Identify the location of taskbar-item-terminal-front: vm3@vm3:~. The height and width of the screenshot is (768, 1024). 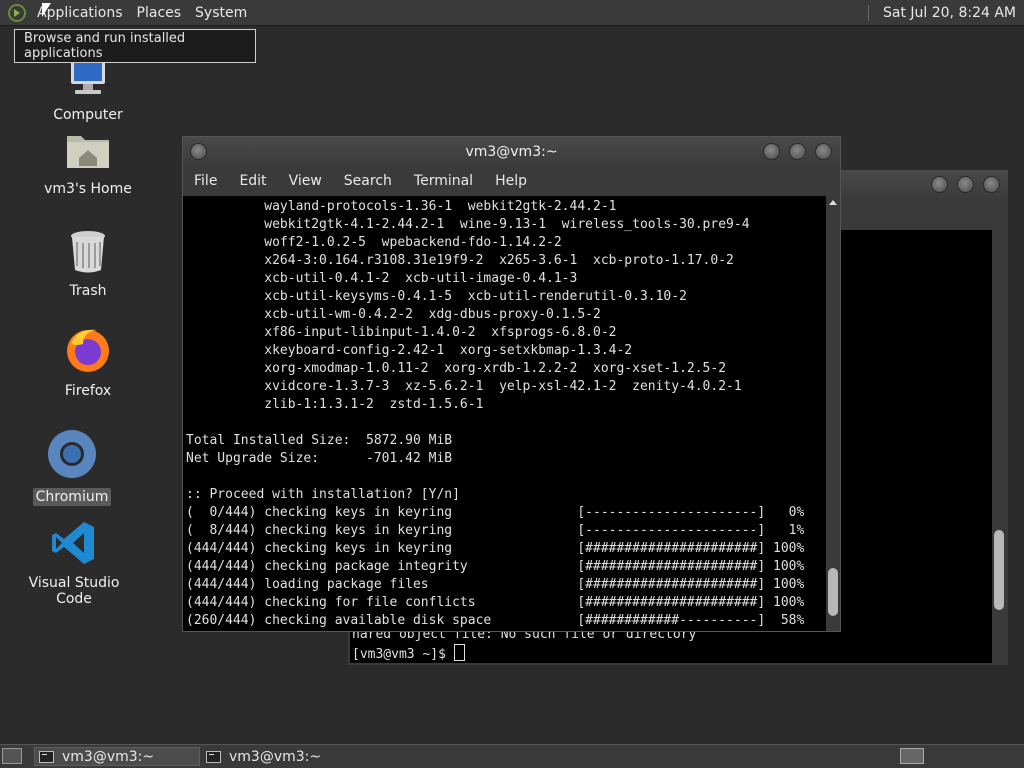
(117, 756).